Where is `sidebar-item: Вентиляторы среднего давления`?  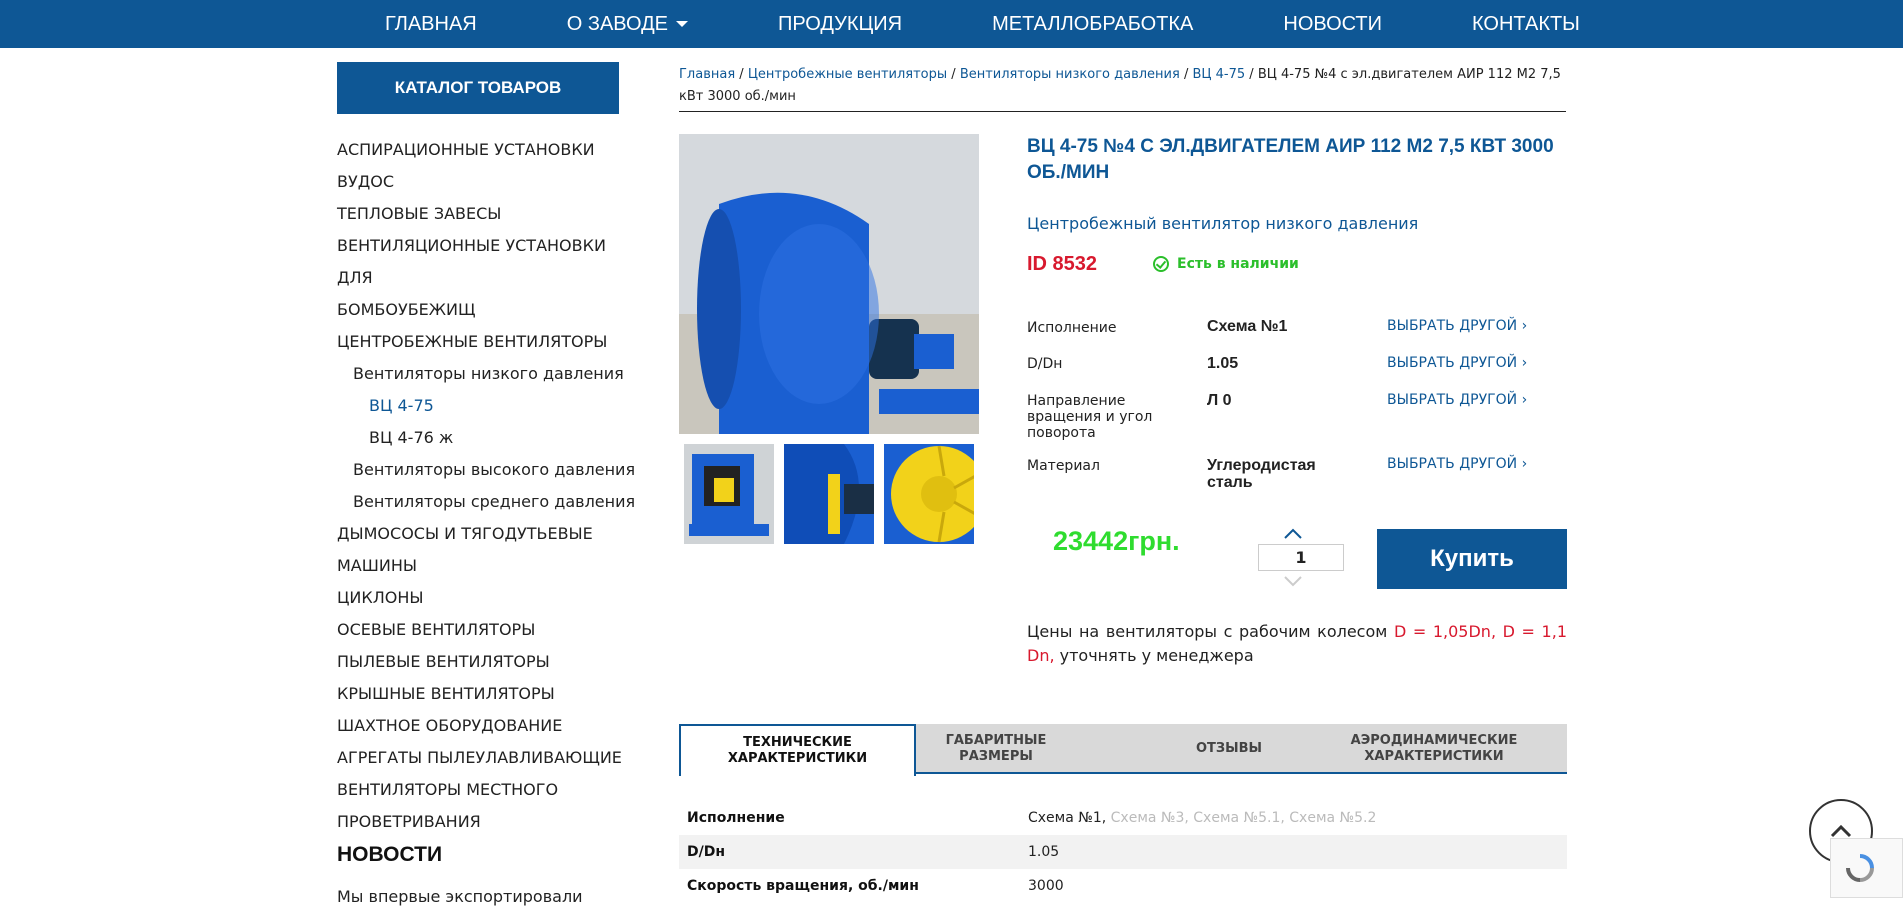 sidebar-item: Вентиляторы среднего давления is located at coordinates (487, 502).